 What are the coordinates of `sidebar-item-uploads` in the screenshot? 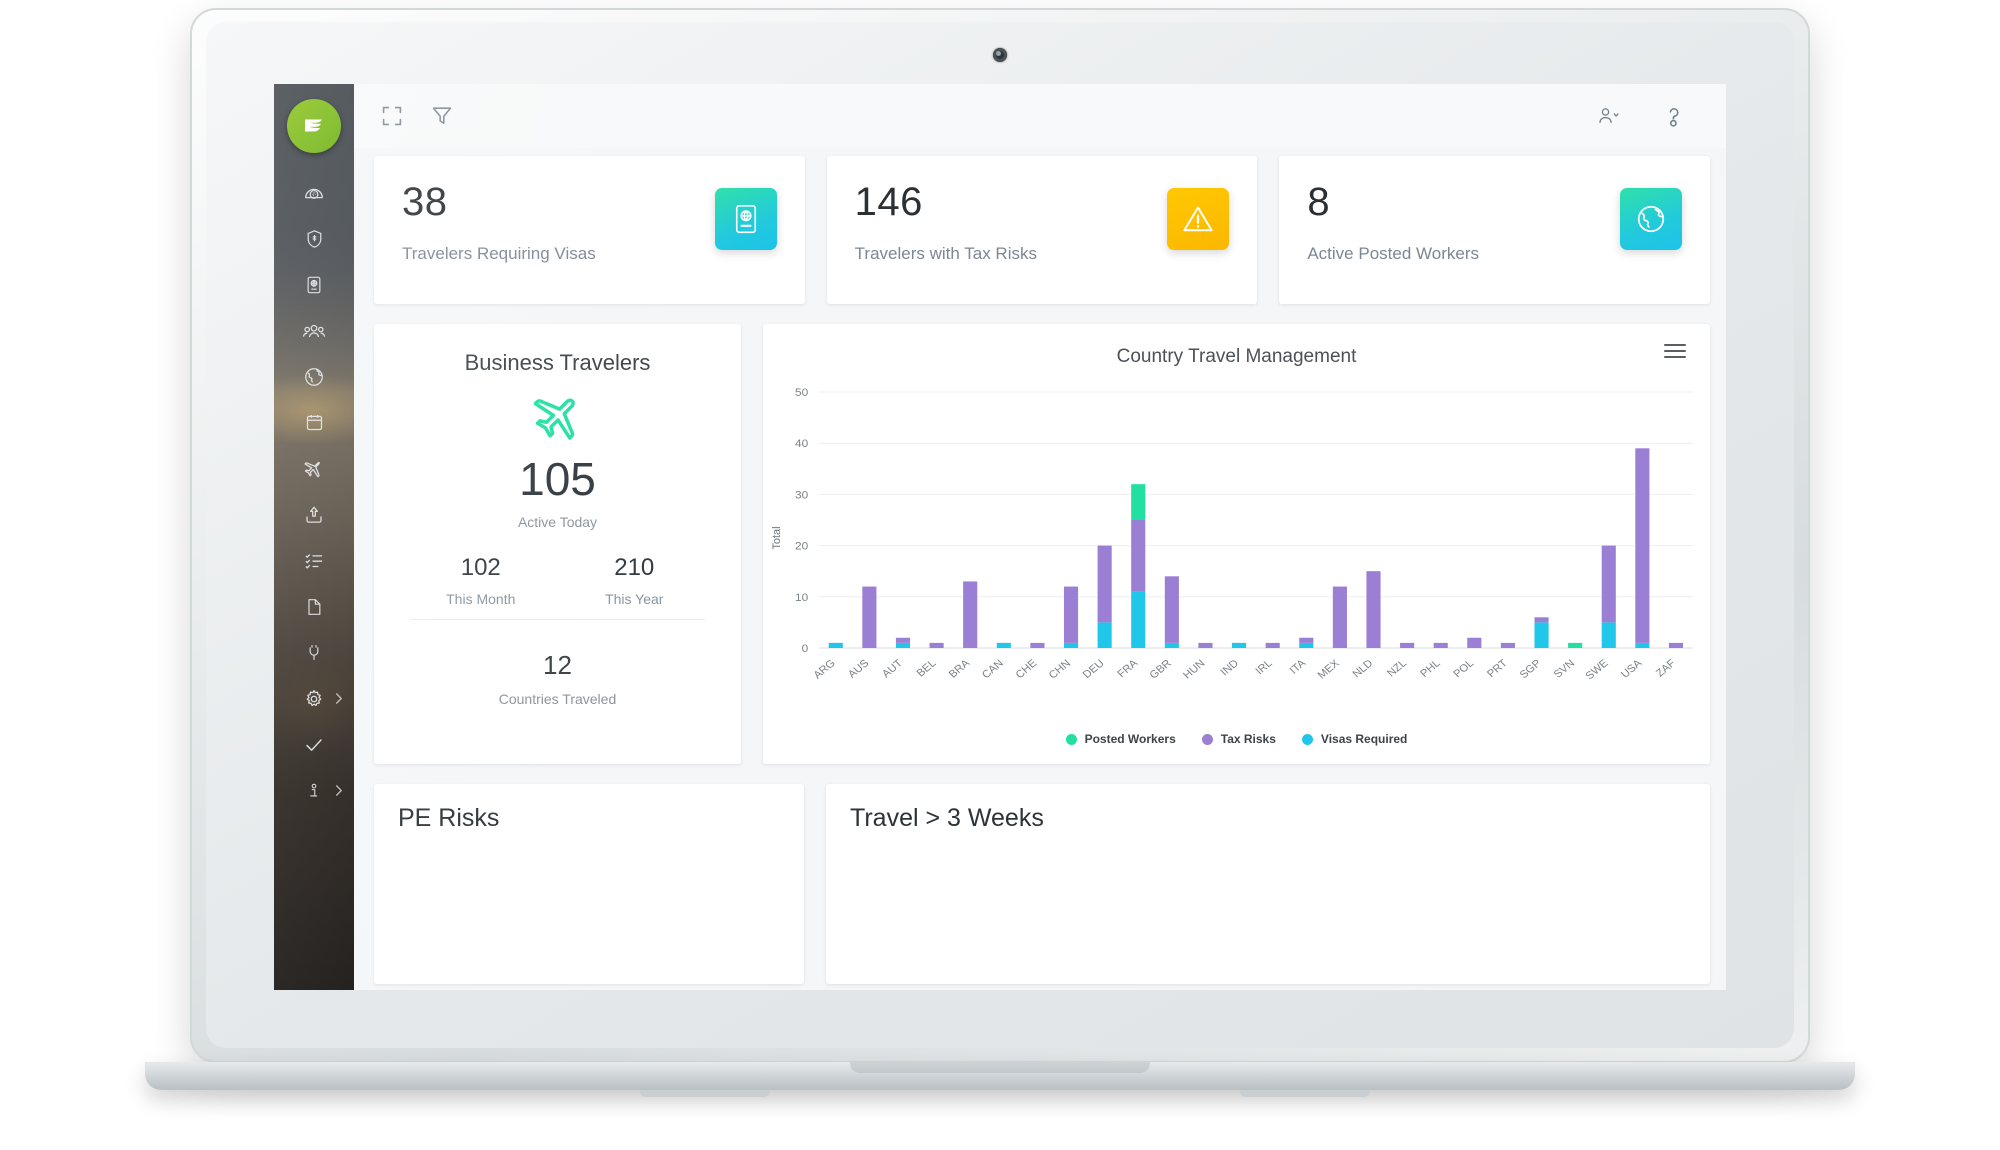 It's located at (314, 517).